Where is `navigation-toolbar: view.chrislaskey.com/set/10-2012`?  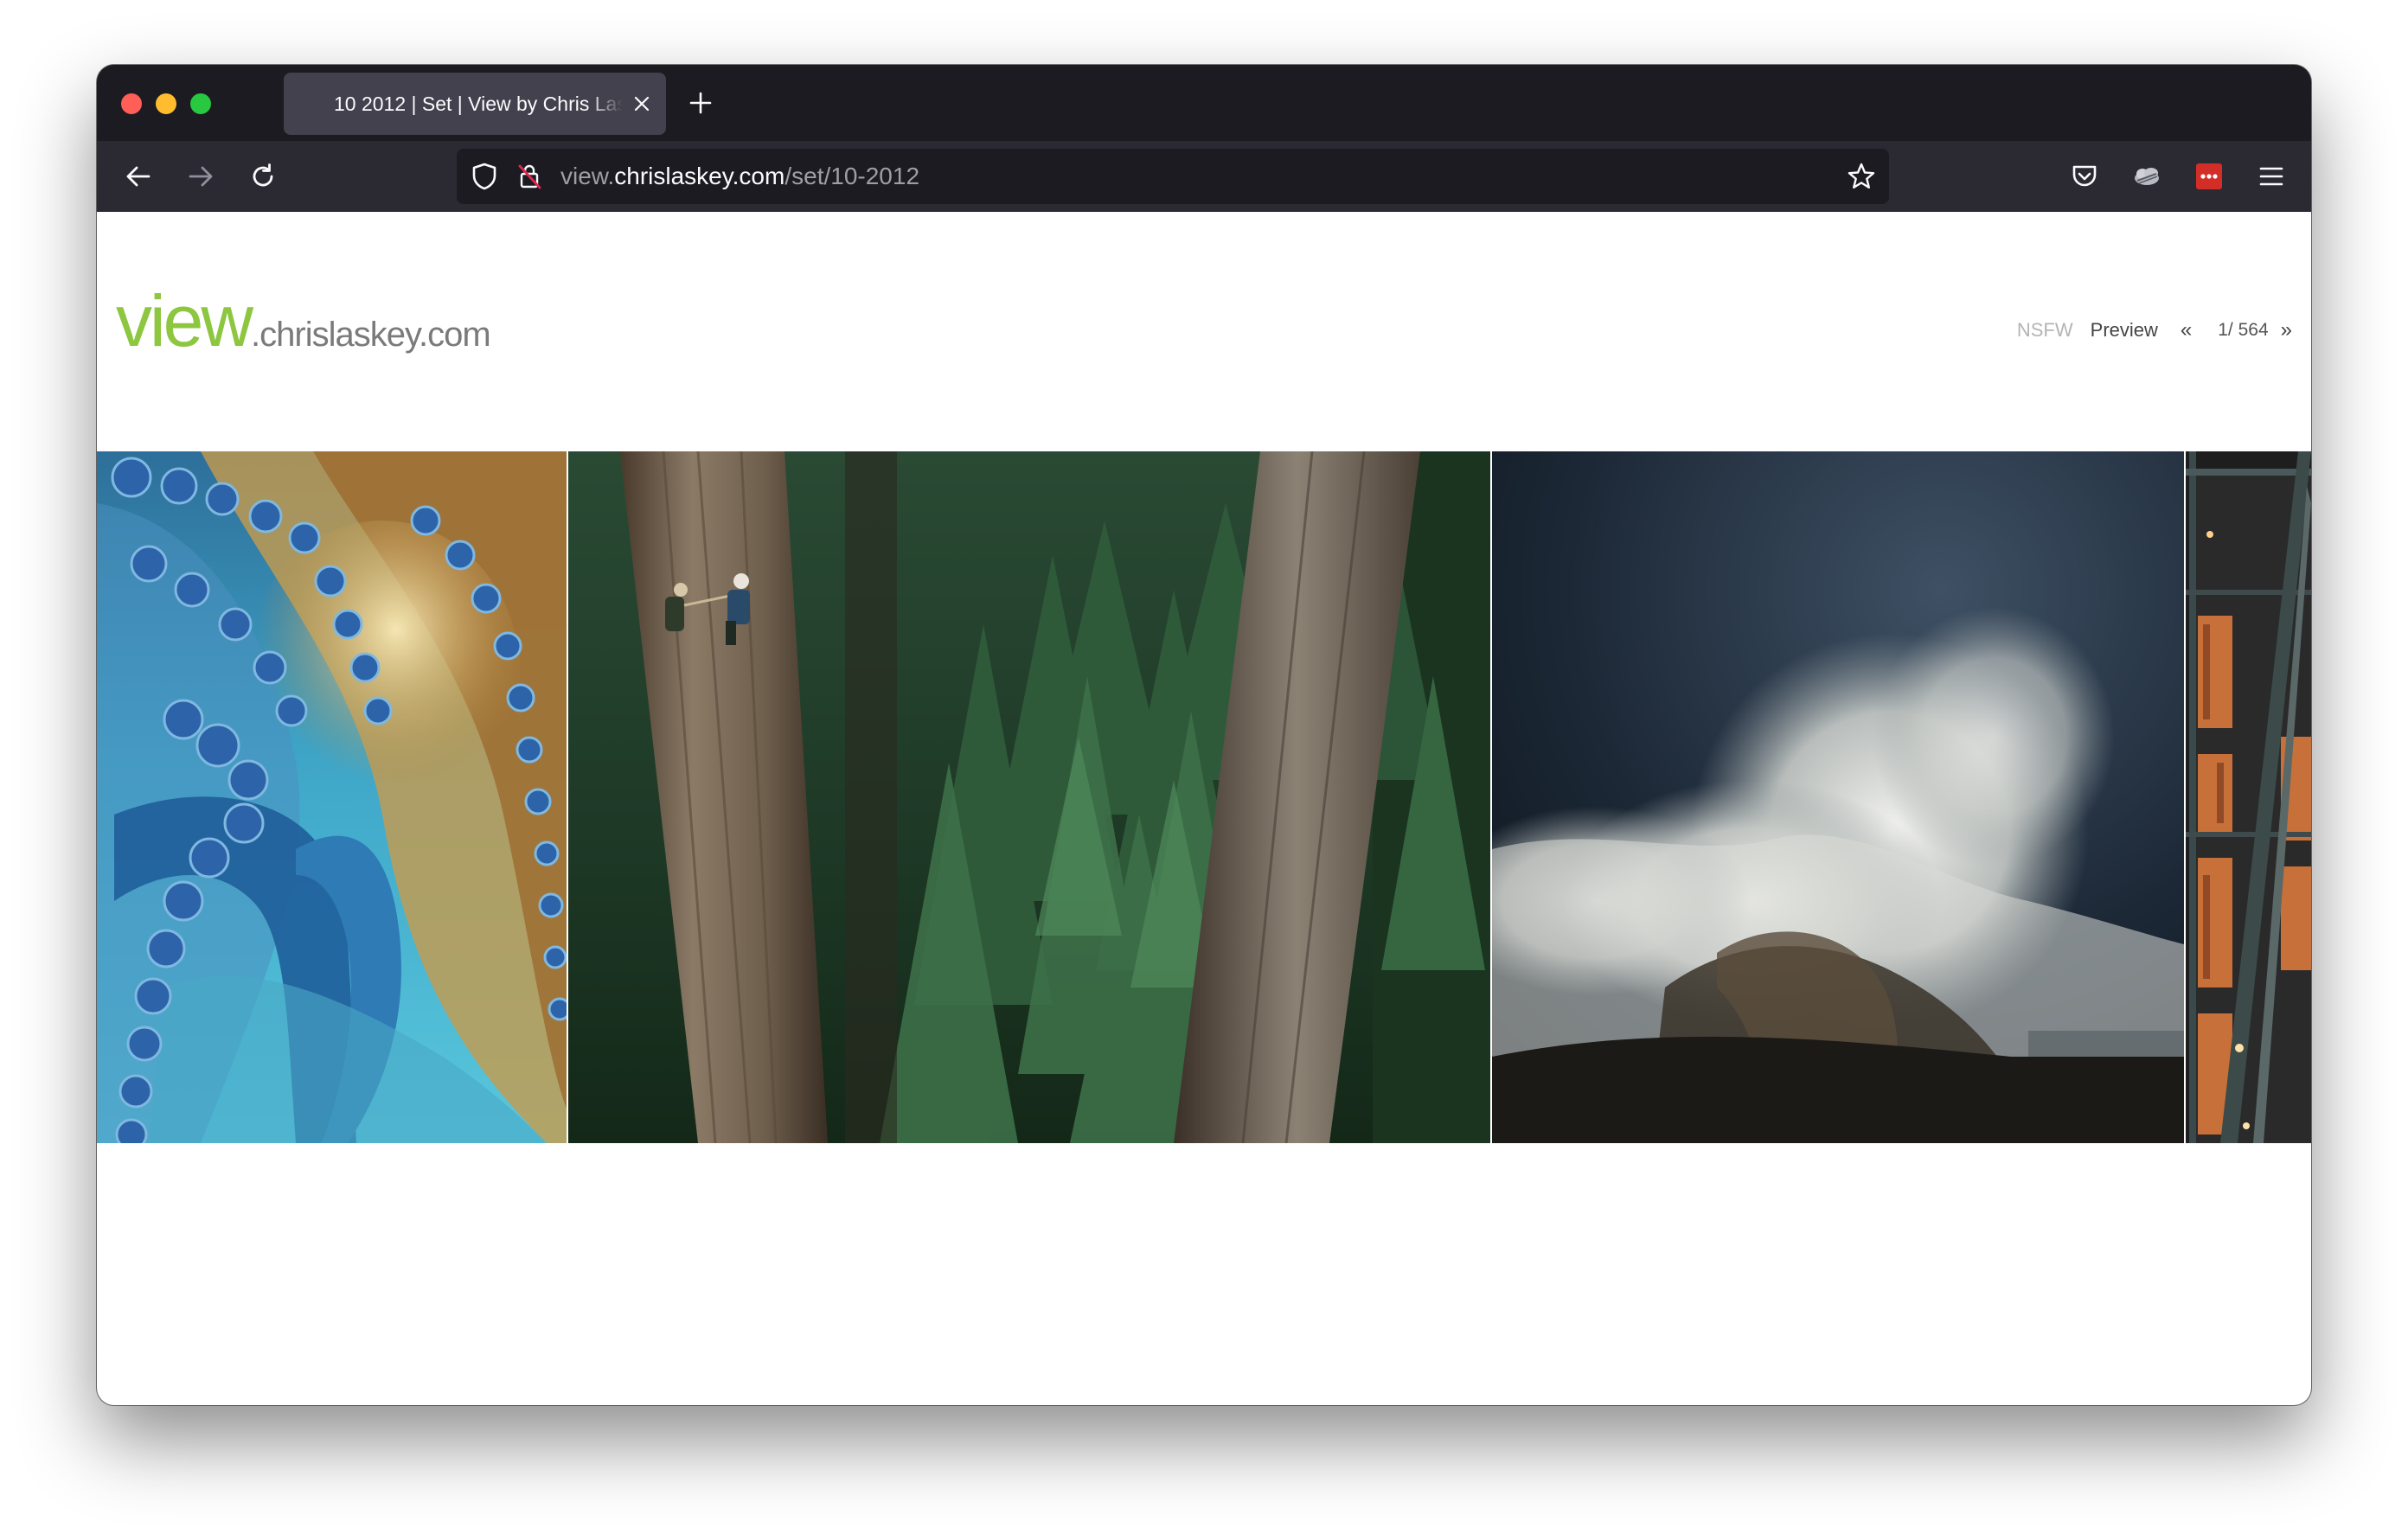
navigation-toolbar: view.chrislaskey.com/set/10-2012 is located at coordinates (1204, 176).